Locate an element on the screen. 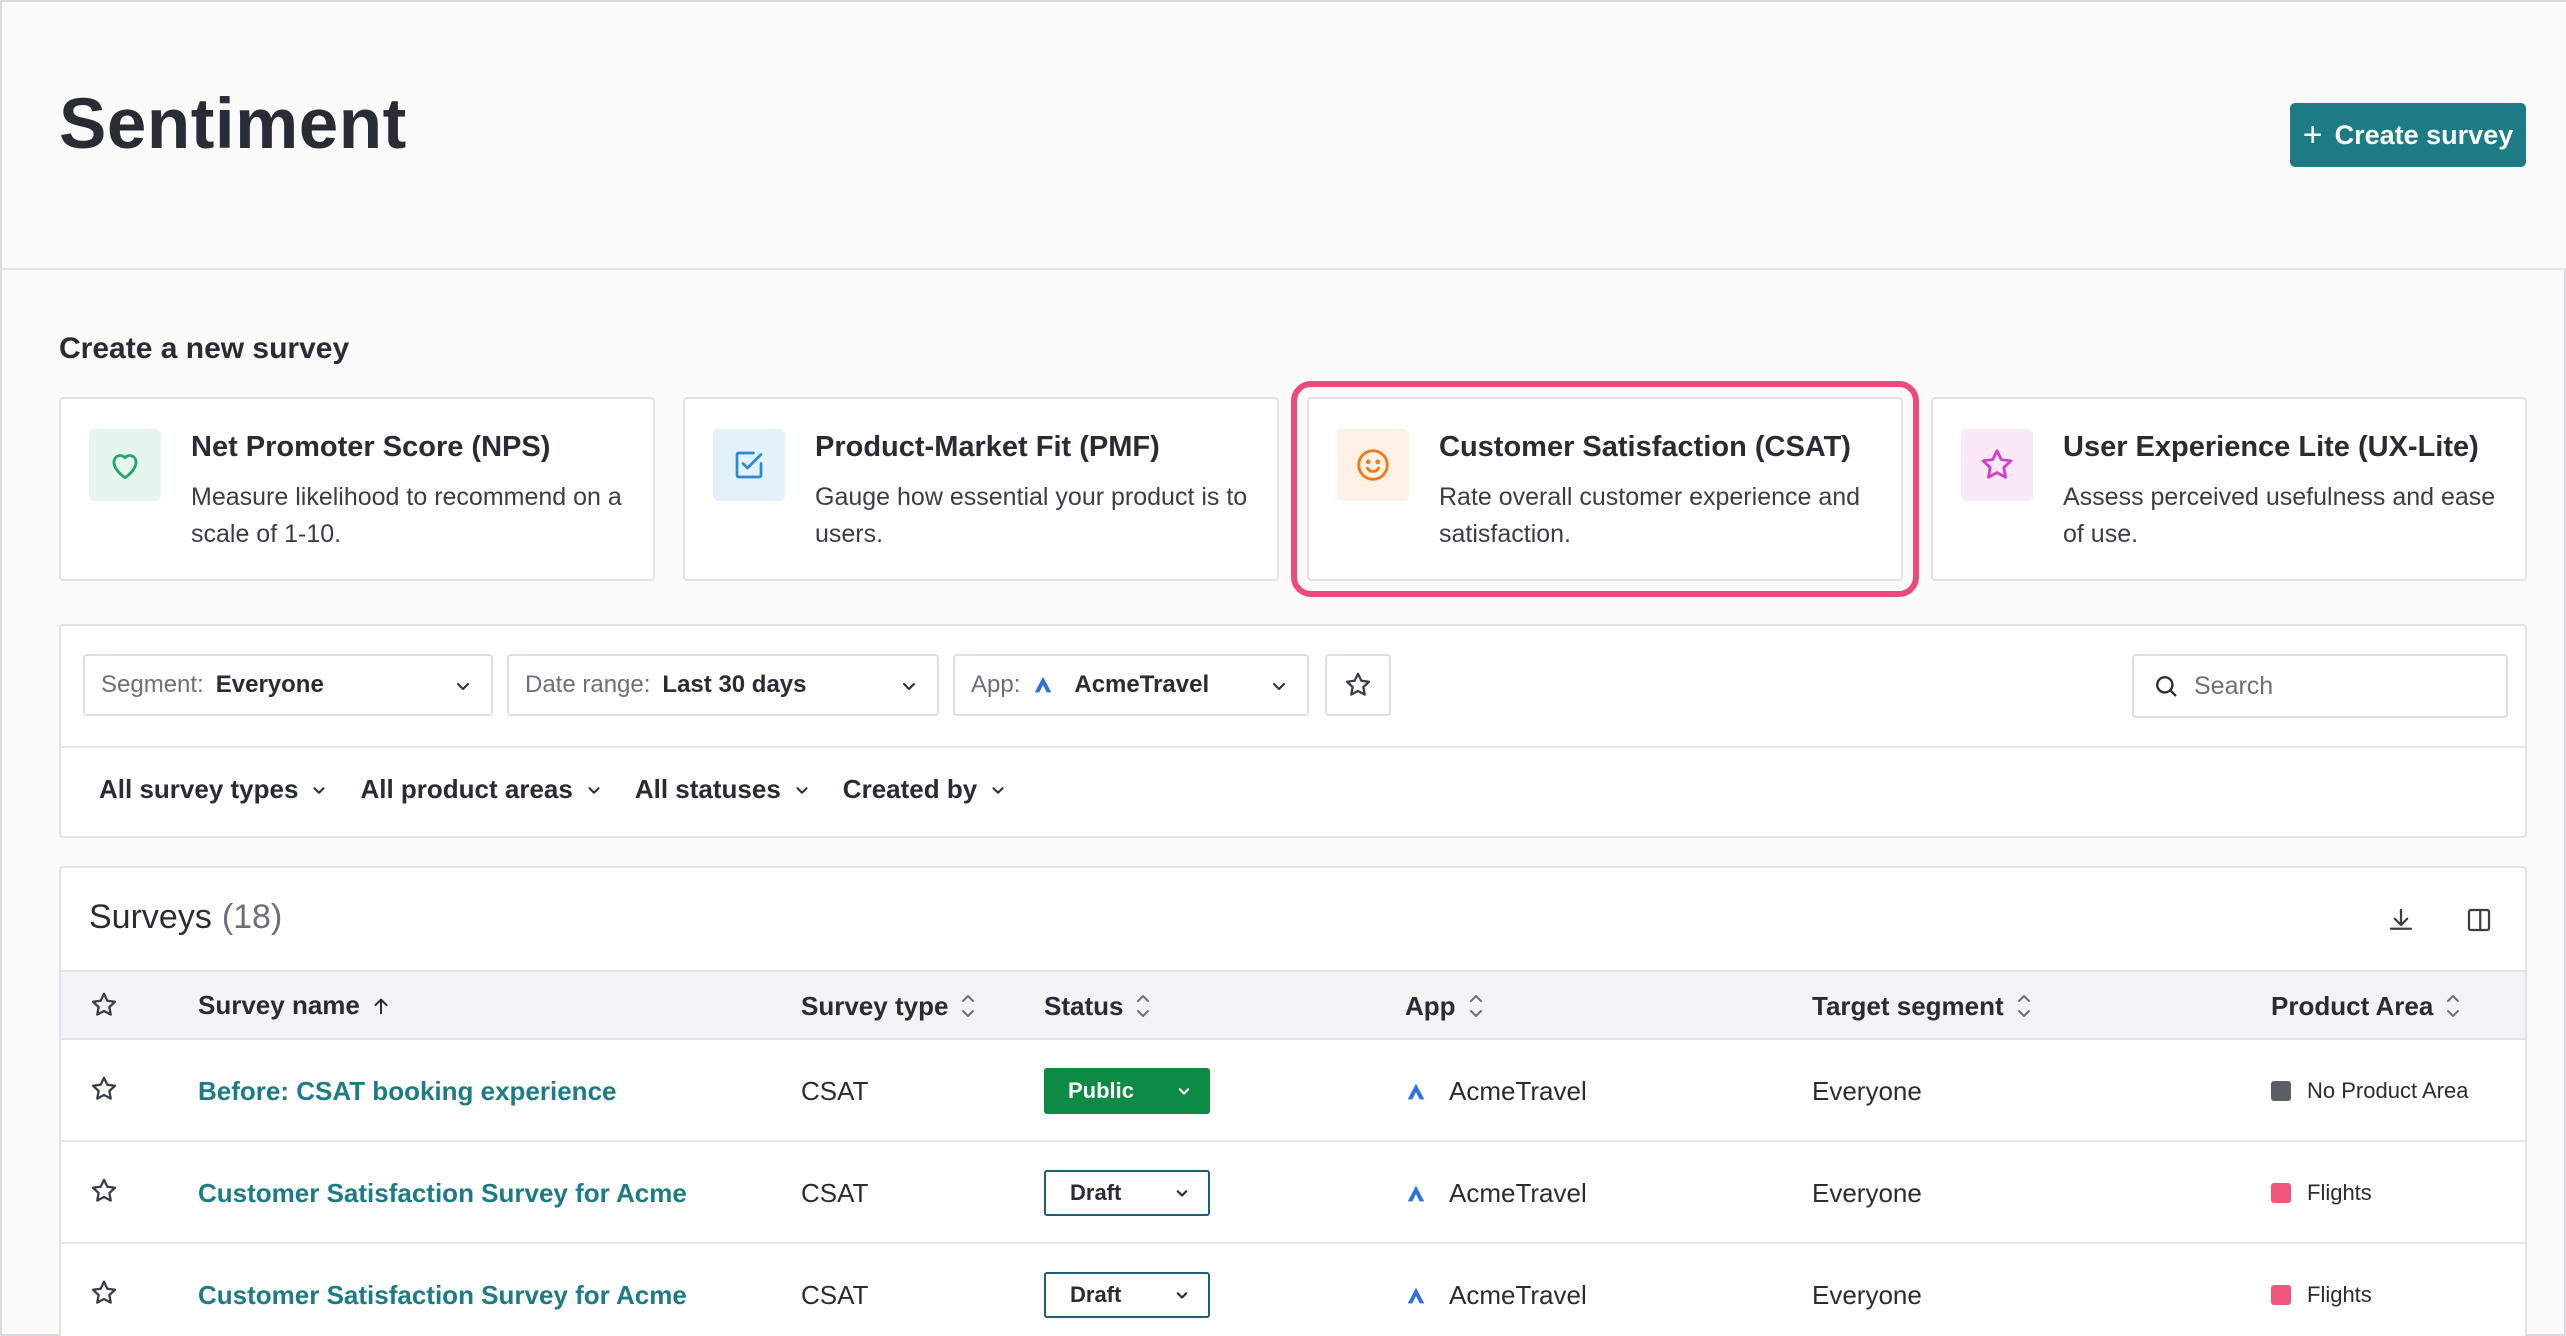 This screenshot has width=2566, height=1336. segment-dropdown: Segment: Everyone is located at coordinates (288, 685).